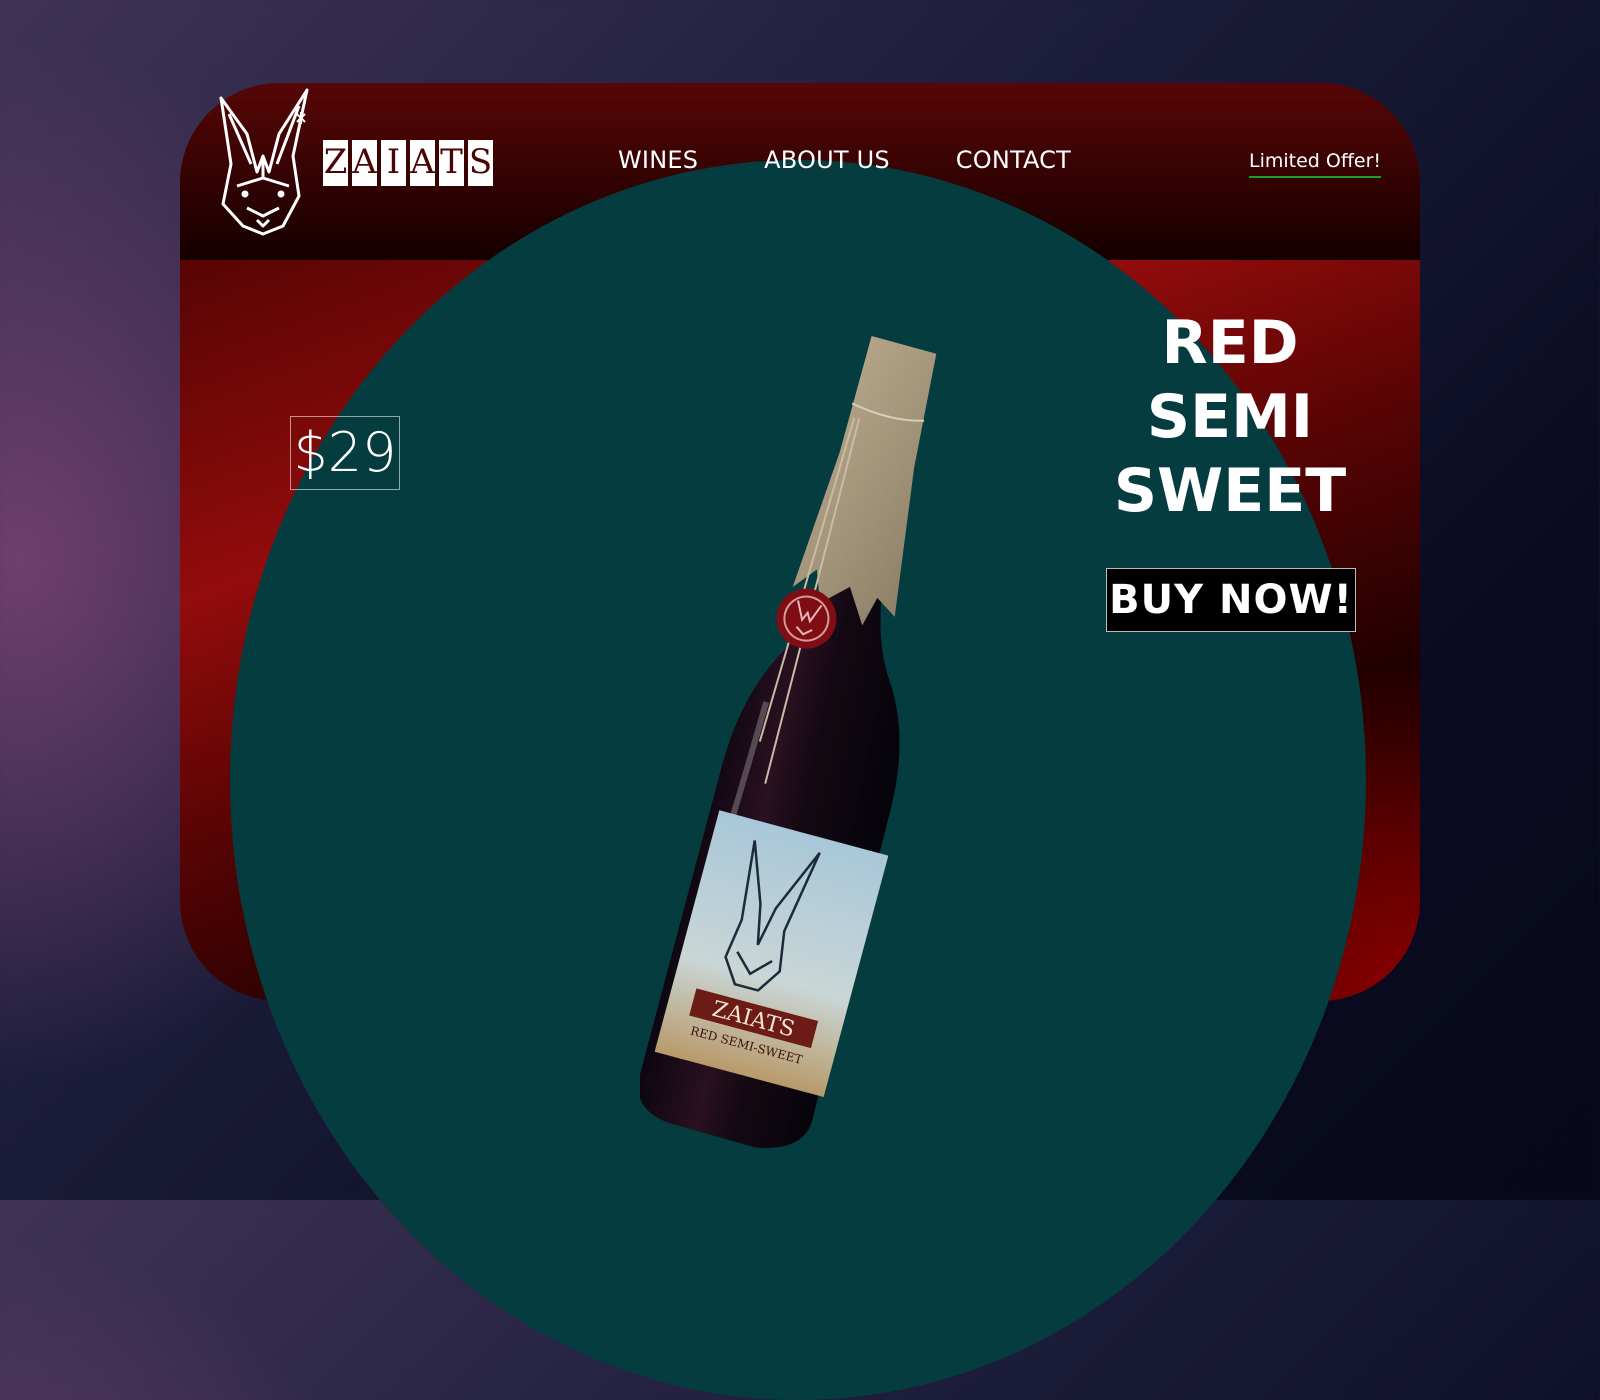 The image size is (1600, 1400). Describe the element at coordinates (827, 160) in the screenshot. I see `nav-item-about-us: ABOUT US` at that location.